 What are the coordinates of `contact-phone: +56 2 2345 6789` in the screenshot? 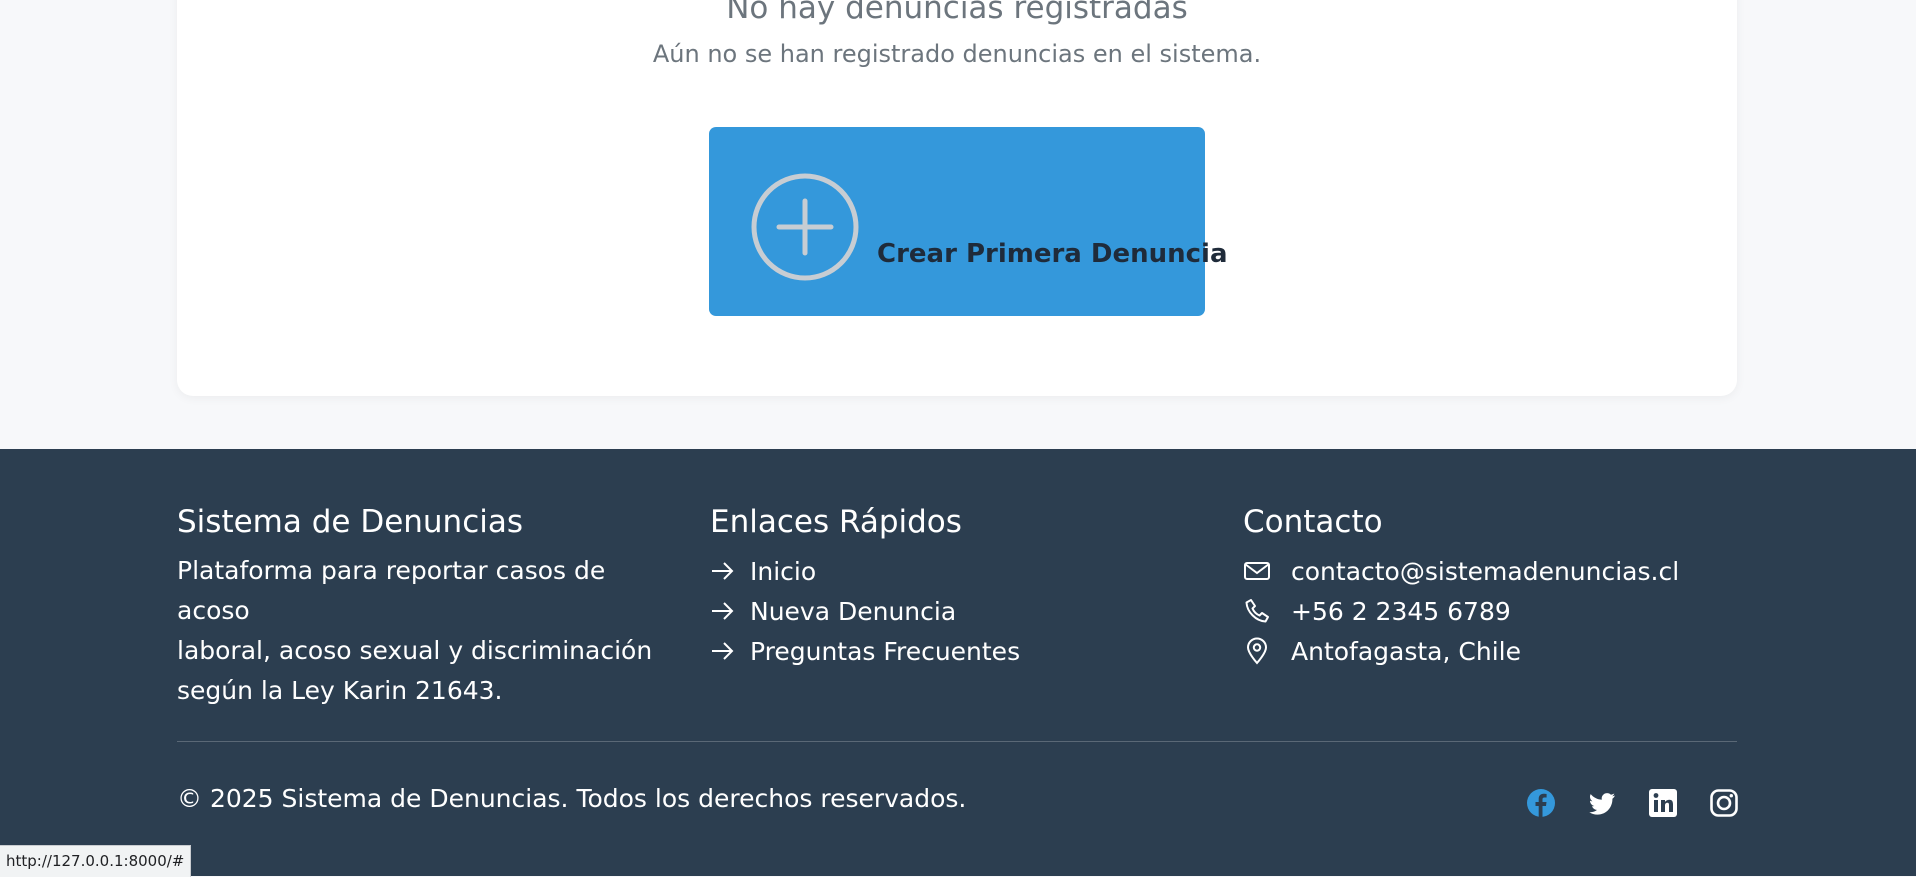 It's located at (1488, 611).